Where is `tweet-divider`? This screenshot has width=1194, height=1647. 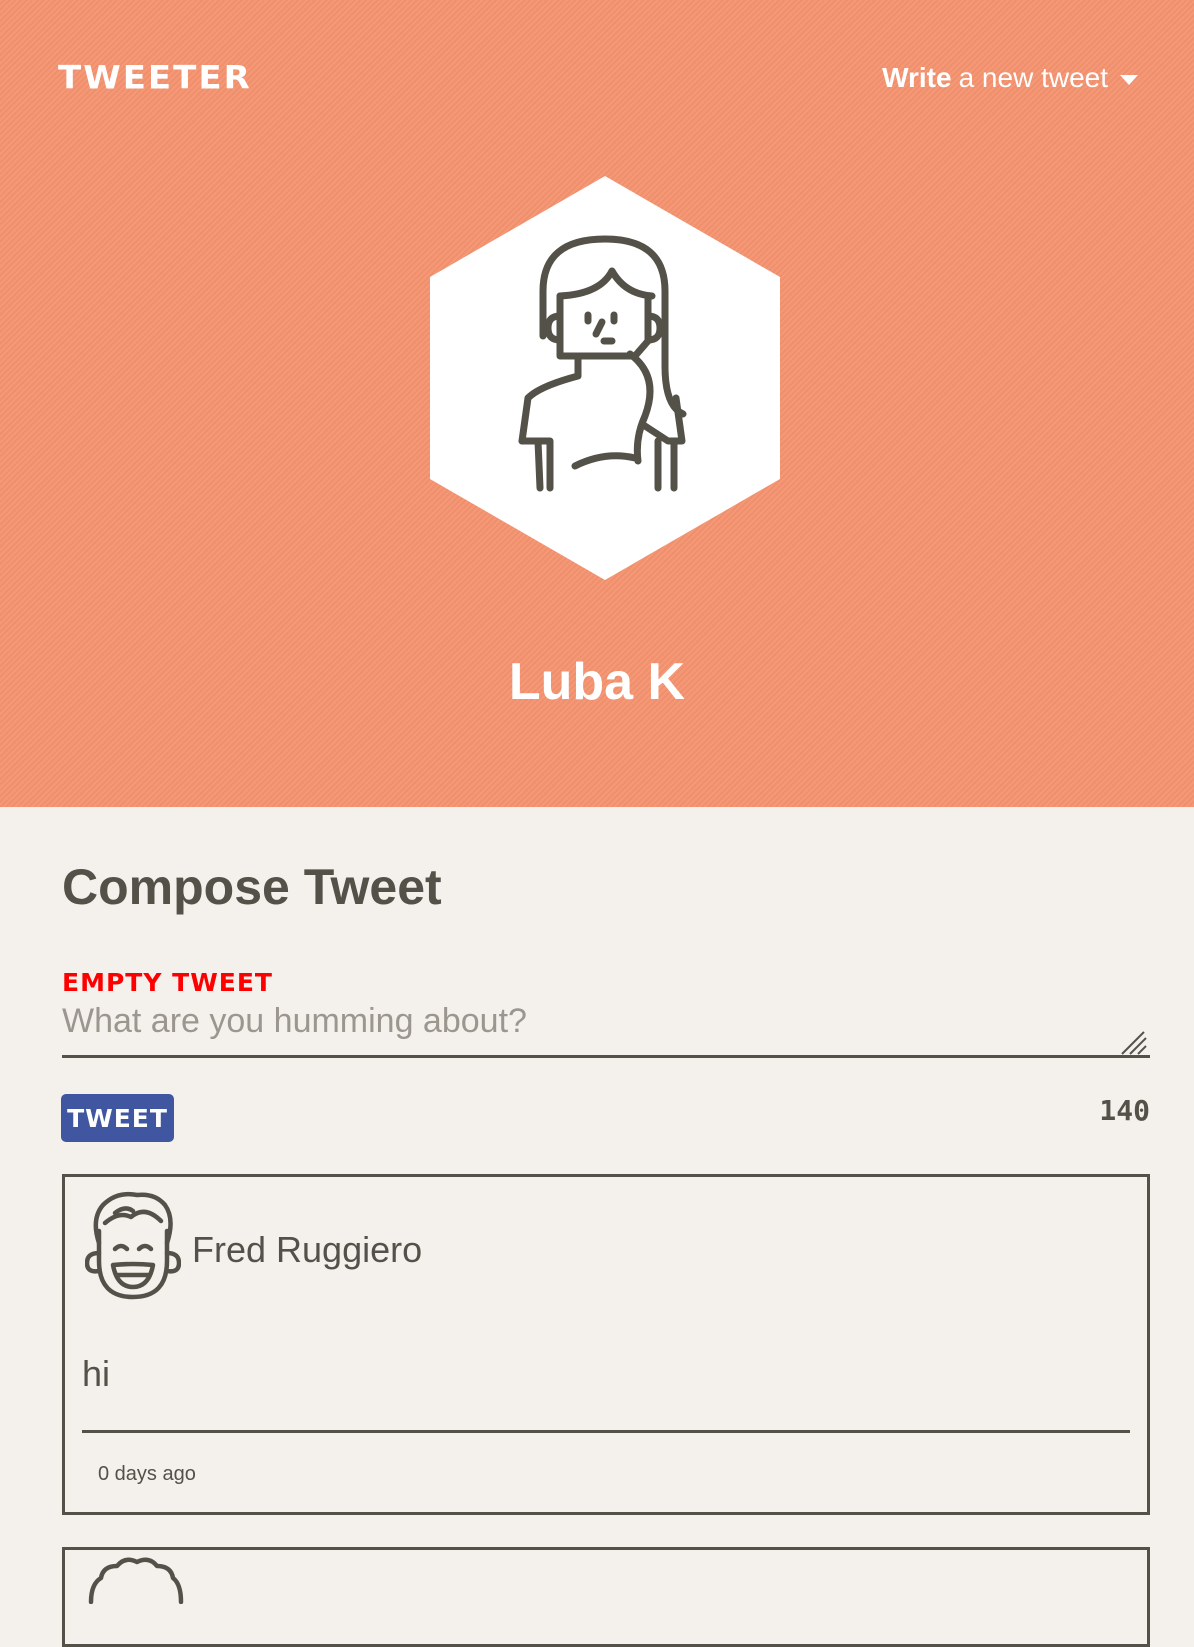 tweet-divider is located at coordinates (606, 1431).